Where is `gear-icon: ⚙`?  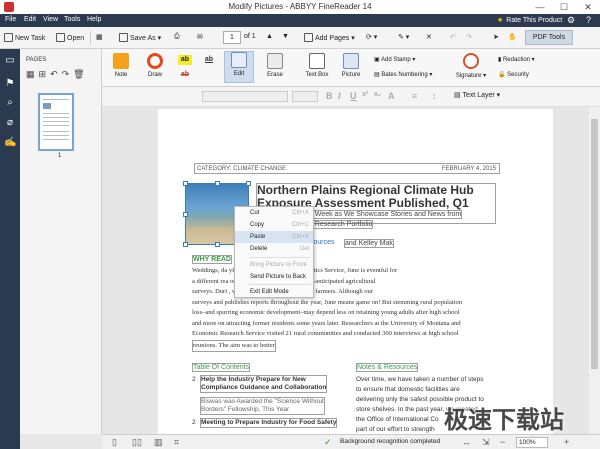 gear-icon: ⚙ is located at coordinates (571, 20).